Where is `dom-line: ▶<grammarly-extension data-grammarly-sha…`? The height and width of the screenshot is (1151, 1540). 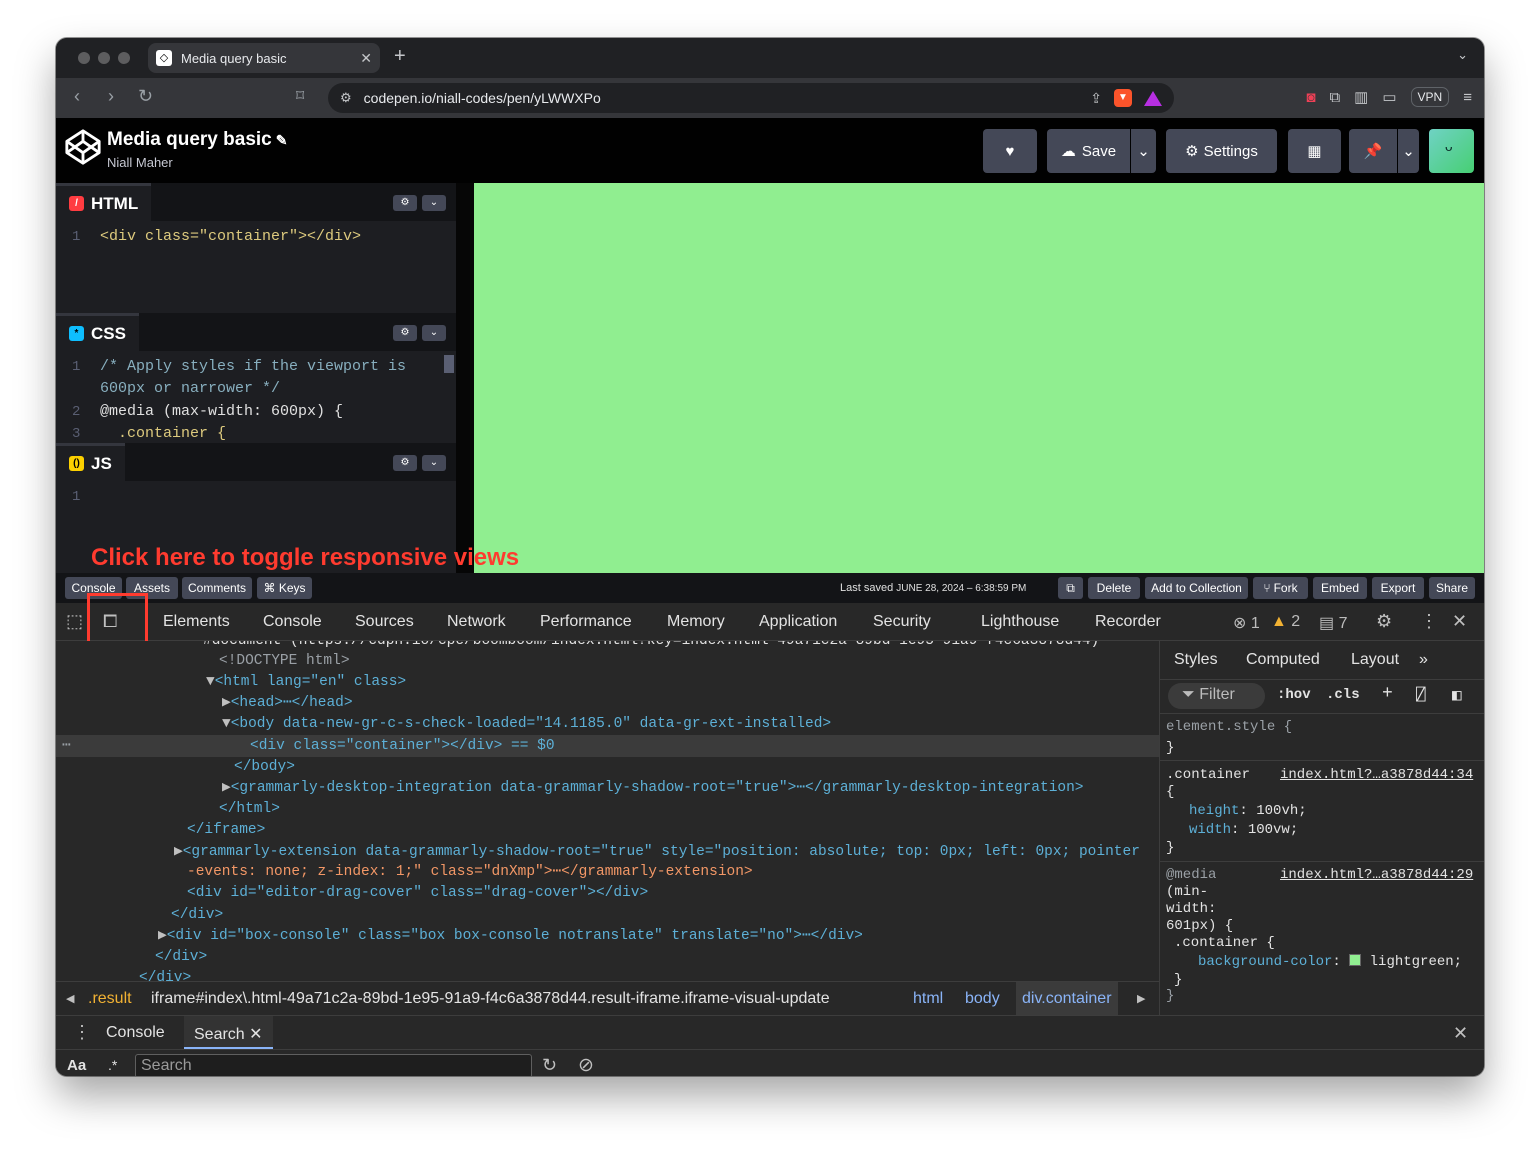 dom-line: ▶<grammarly-extension data-grammarly-sha… is located at coordinates (657, 852).